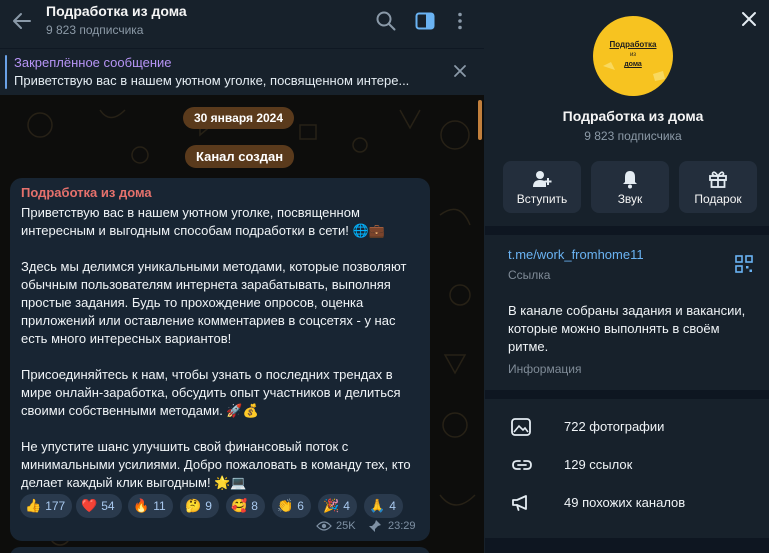 This screenshot has height=553, width=769. I want to click on more-menu-icon, so click(460, 21).